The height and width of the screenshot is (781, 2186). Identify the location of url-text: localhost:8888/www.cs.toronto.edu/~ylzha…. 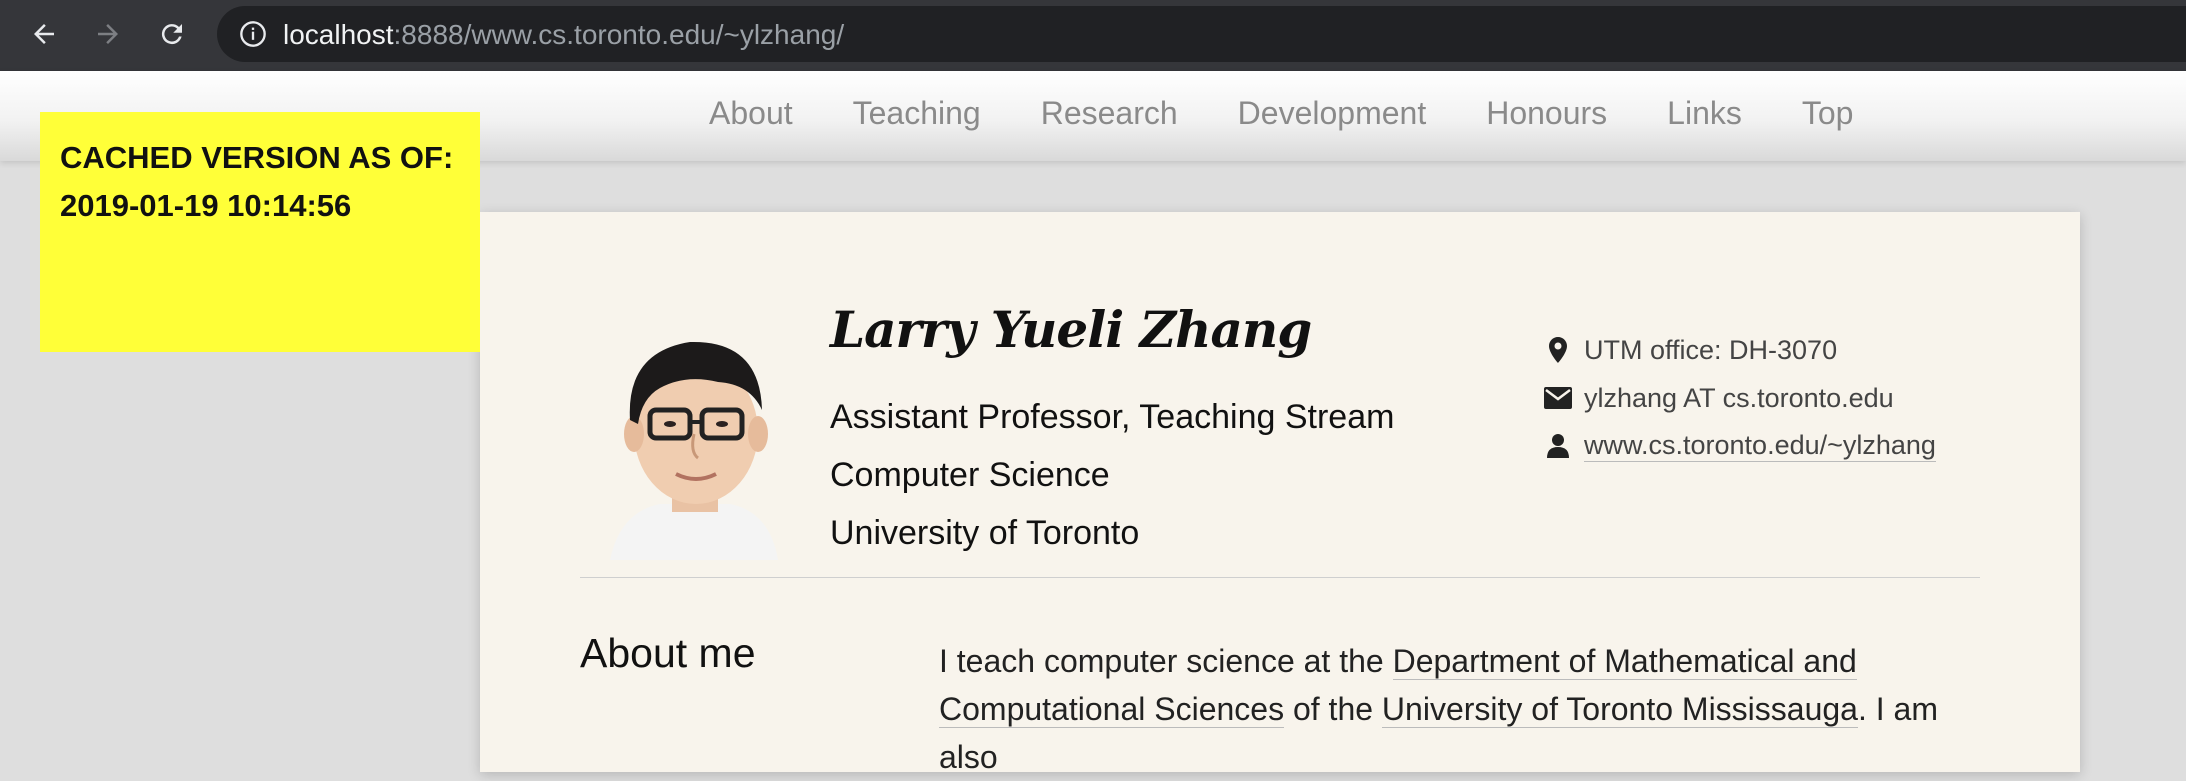
(563, 35).